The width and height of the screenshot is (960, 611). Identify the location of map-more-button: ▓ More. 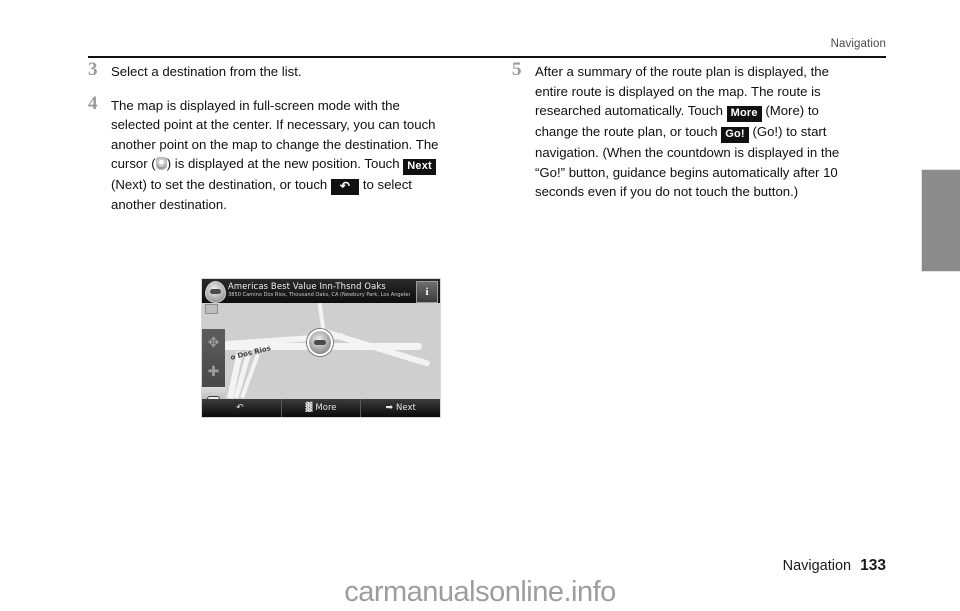
(320, 408).